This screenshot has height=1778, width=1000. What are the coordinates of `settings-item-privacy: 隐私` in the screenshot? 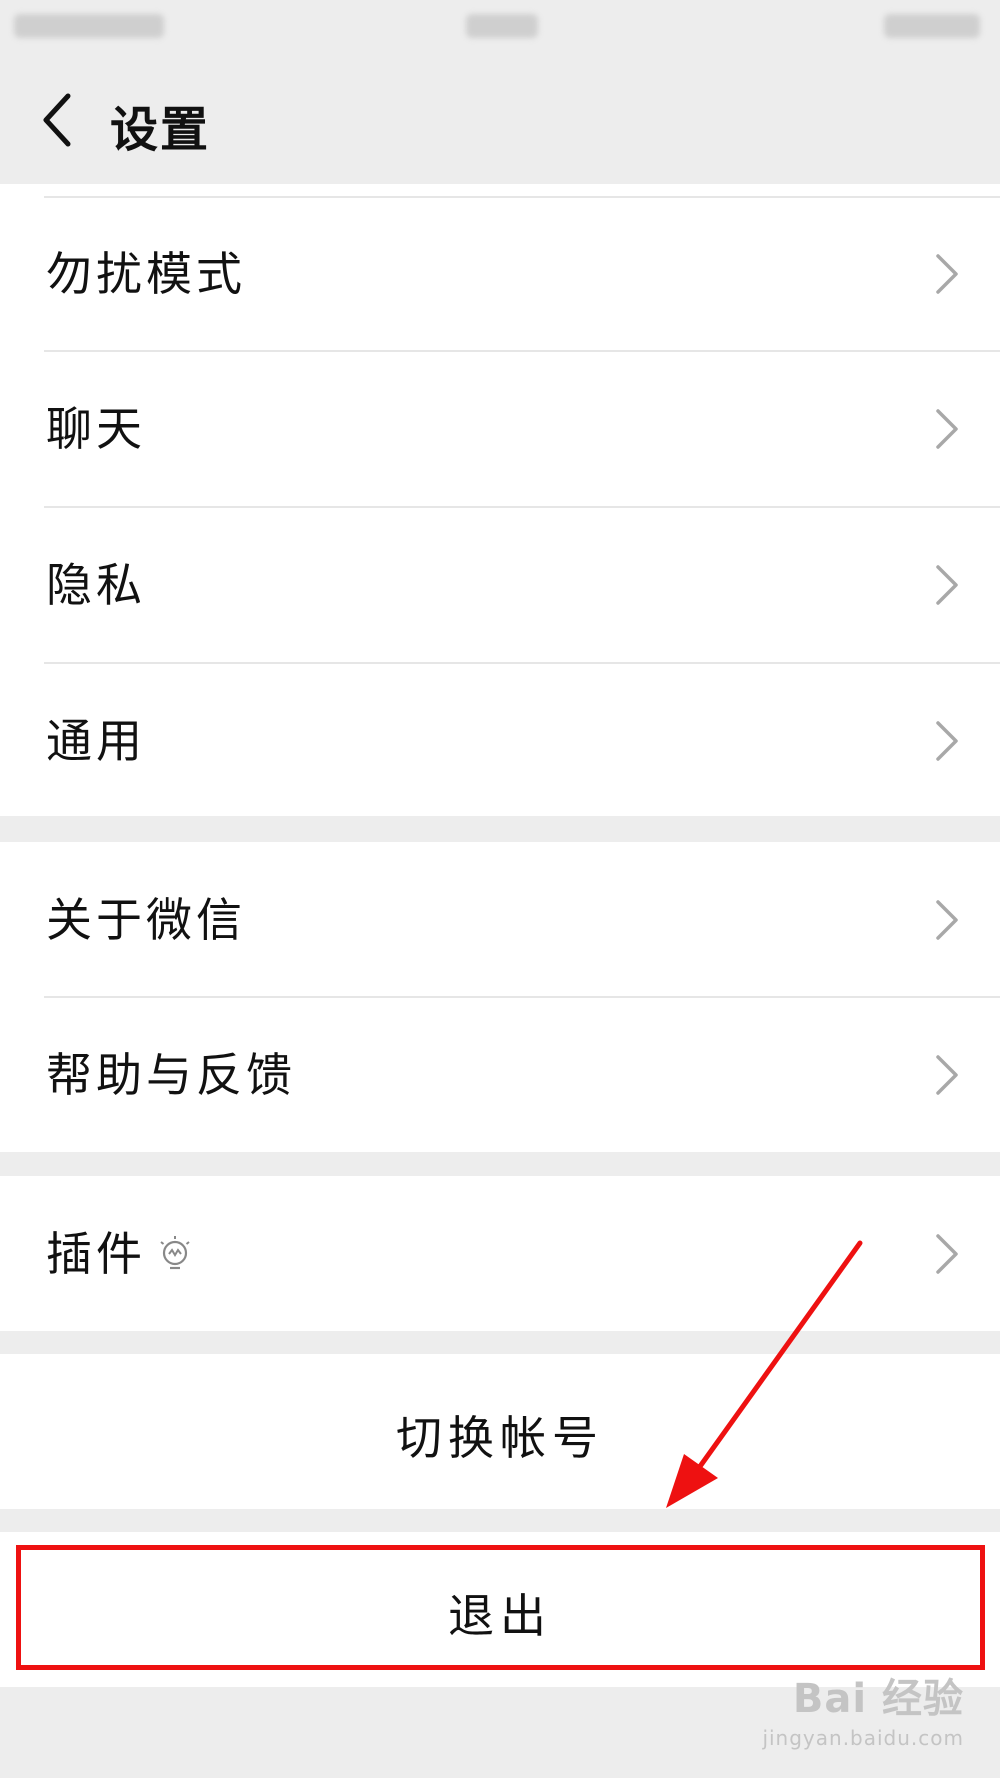 It's located at (500, 584).